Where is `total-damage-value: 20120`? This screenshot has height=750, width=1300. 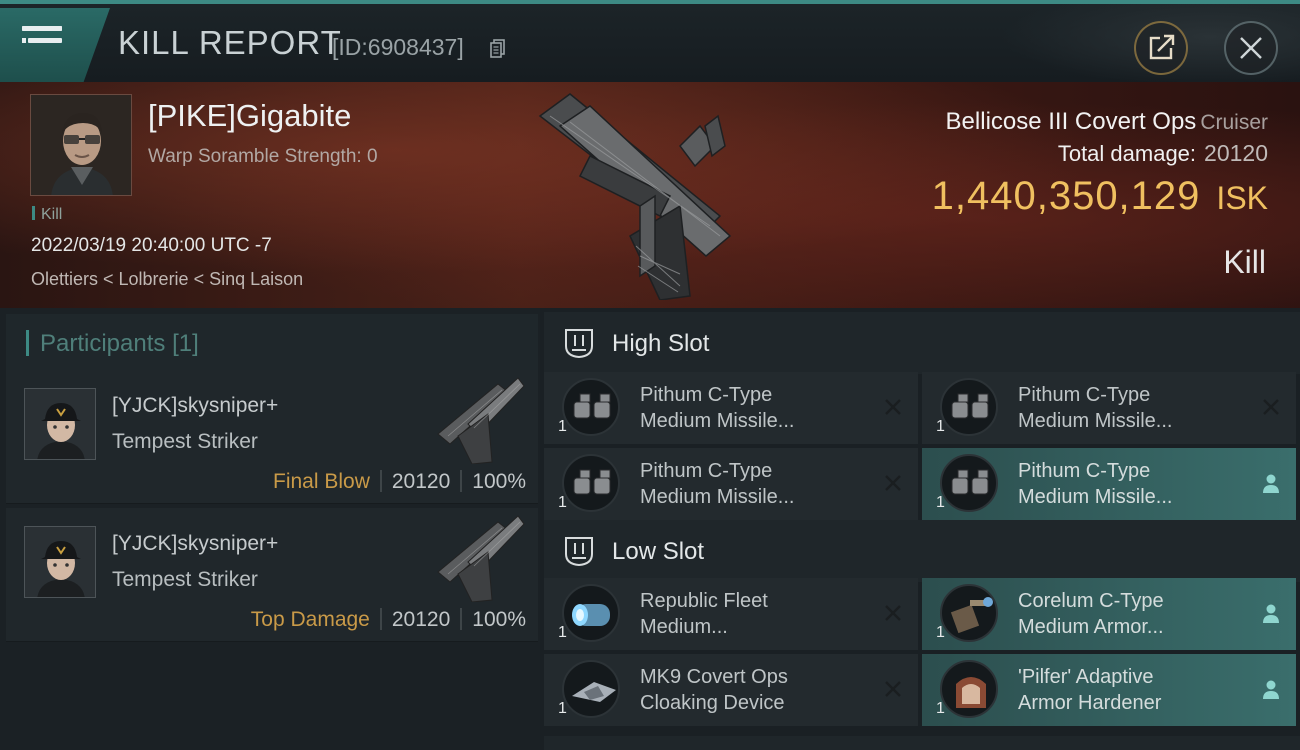
total-damage-value: 20120 is located at coordinates (1236, 153).